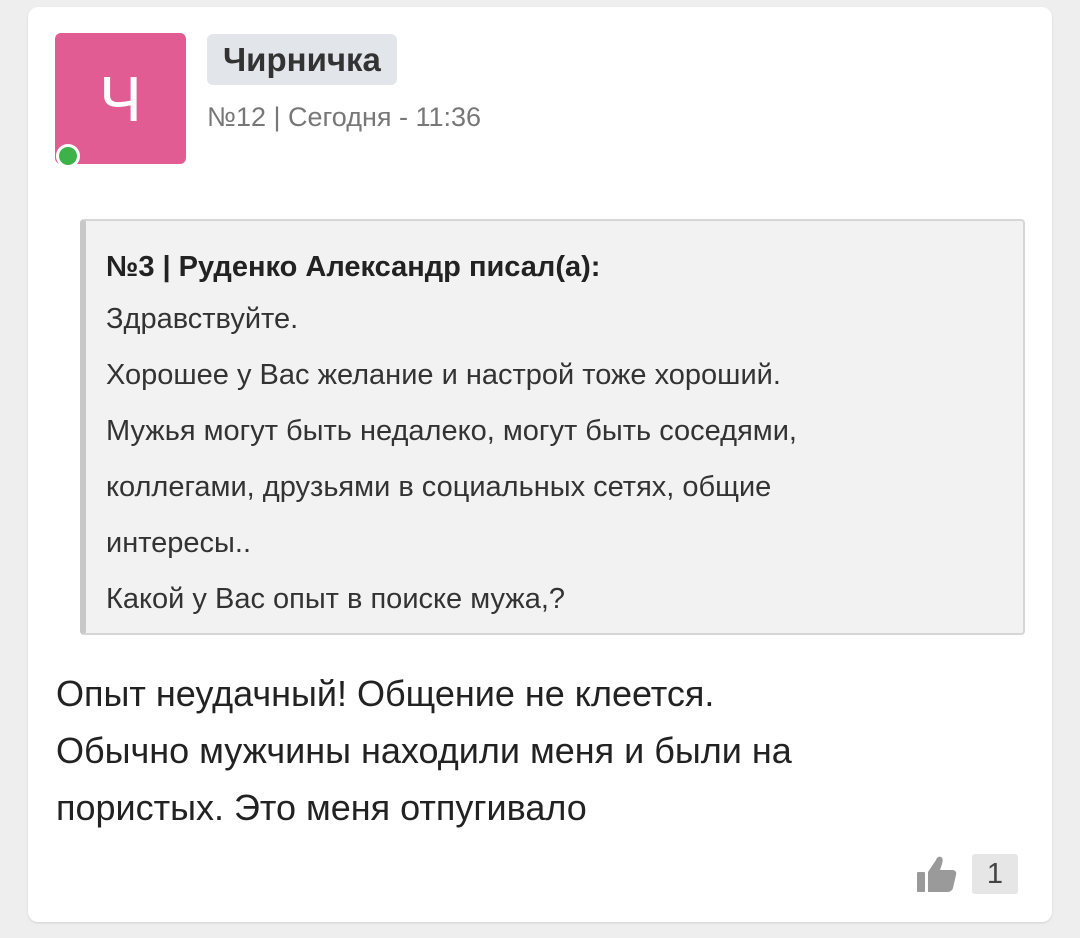  Describe the element at coordinates (385, 693) in the screenshot. I see `message-line: Опыт неудачный! Общение не клеется.` at that location.